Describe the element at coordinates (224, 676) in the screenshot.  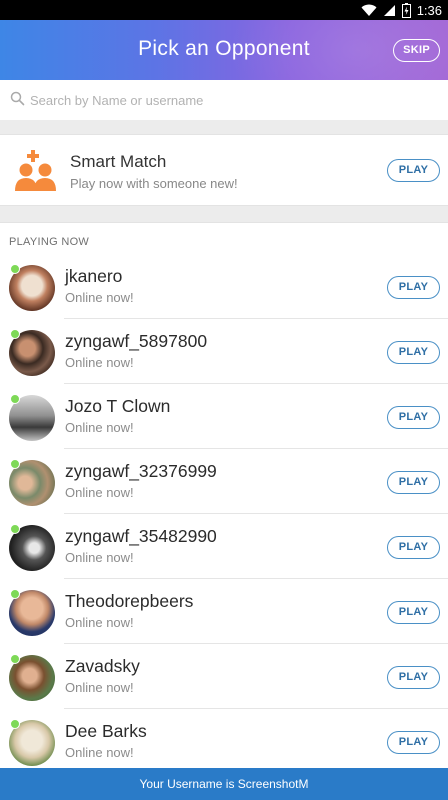
I see `player-row: Zavadsky Online now! PLAY` at that location.